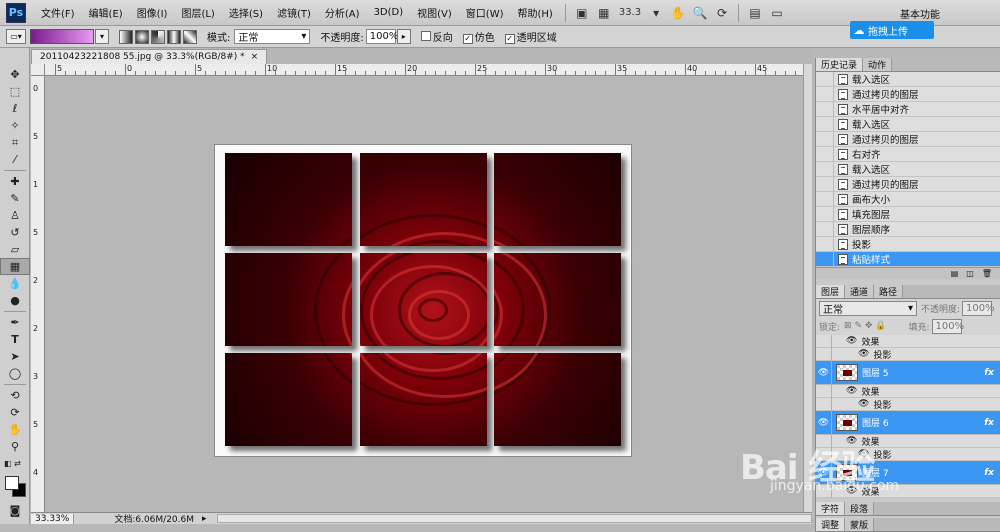  What do you see at coordinates (656, 13) in the screenshot?
I see `zoom-dropdown-icon: ▾` at bounding box center [656, 13].